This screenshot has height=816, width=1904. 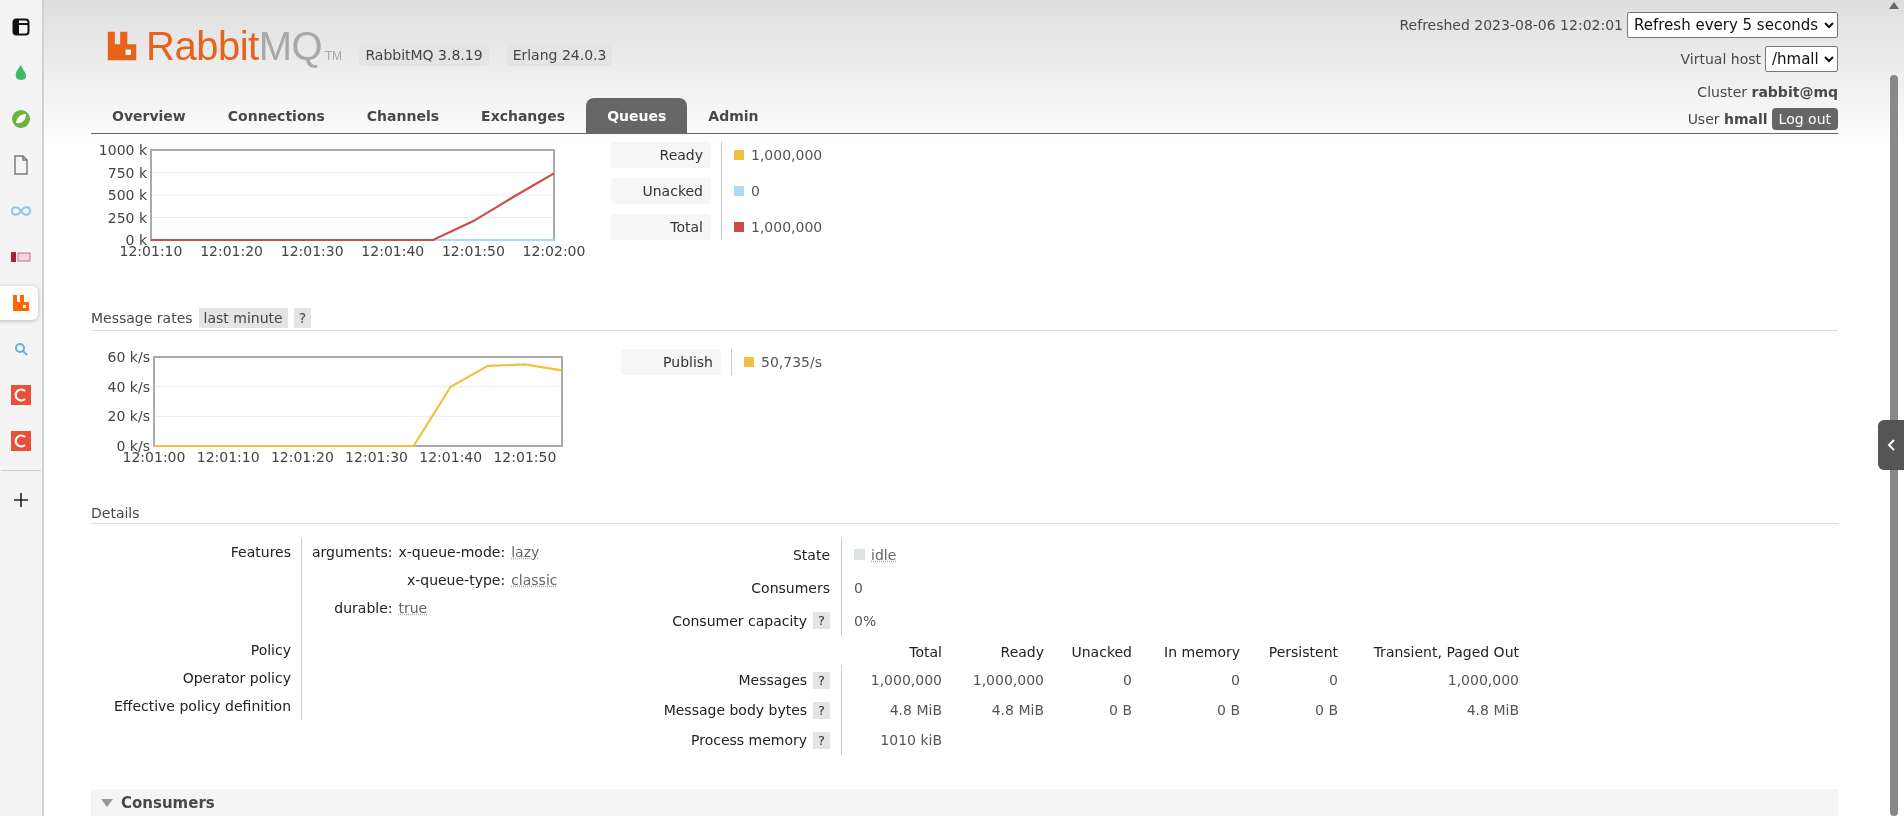 I want to click on field-key: durable:, so click(x=352, y=608).